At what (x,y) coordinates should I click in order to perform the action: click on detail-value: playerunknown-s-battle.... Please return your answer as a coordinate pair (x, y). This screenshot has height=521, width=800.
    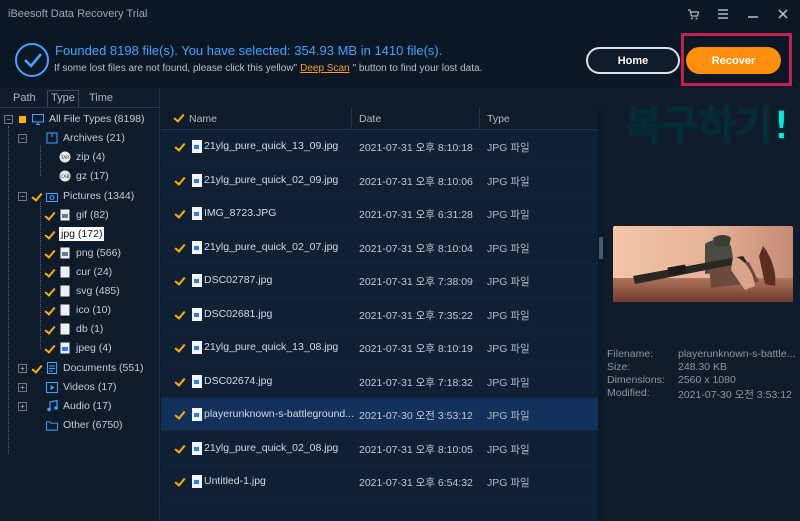
    Looking at the image, I should click on (737, 354).